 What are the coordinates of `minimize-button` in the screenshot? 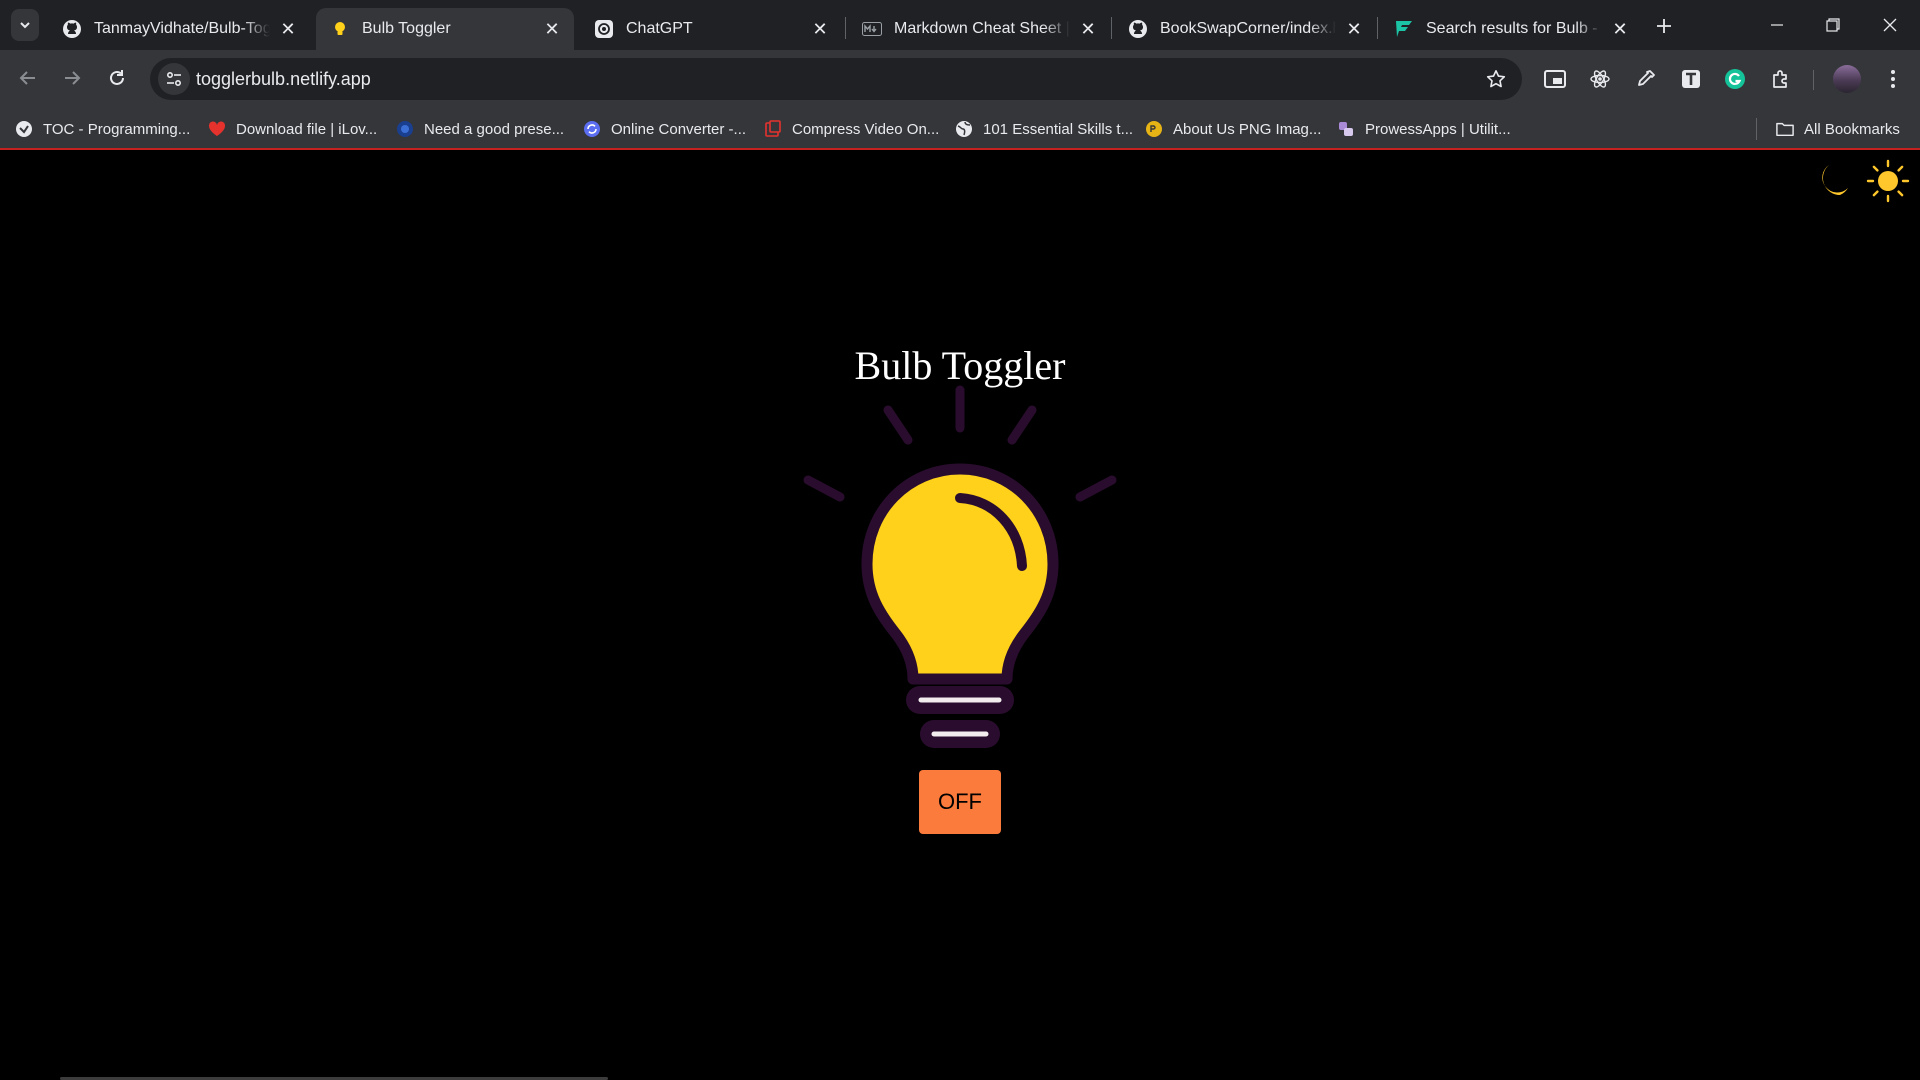 It's located at (1777, 25).